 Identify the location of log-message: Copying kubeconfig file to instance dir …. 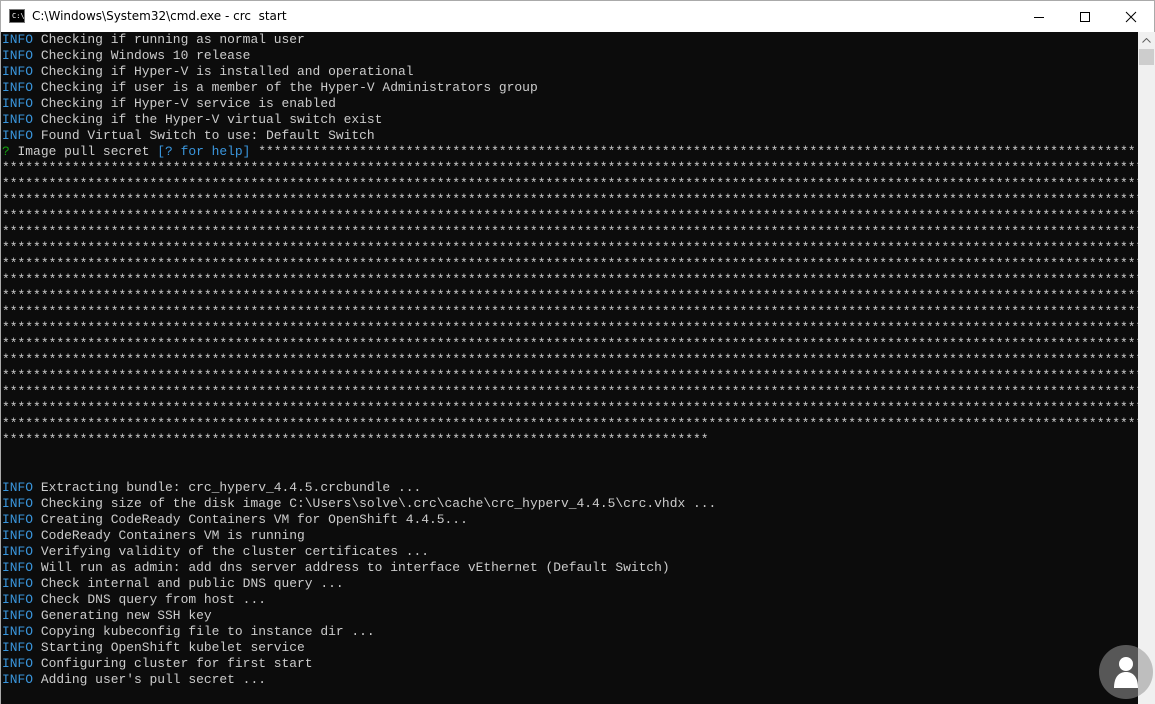
(207, 631).